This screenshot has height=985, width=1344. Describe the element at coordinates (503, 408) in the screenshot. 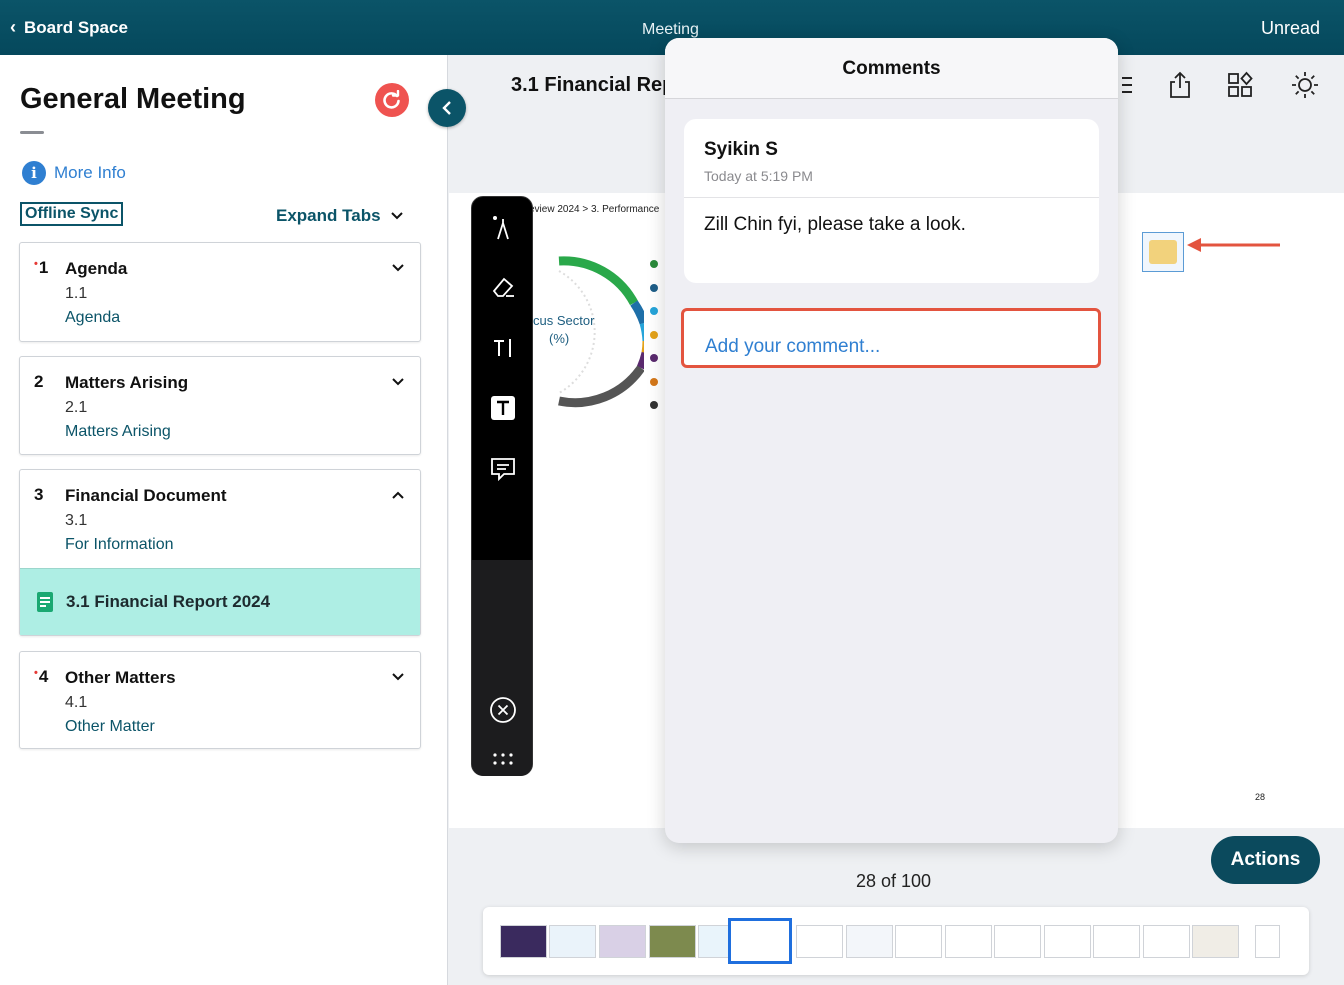

I see `text-box-icon` at that location.